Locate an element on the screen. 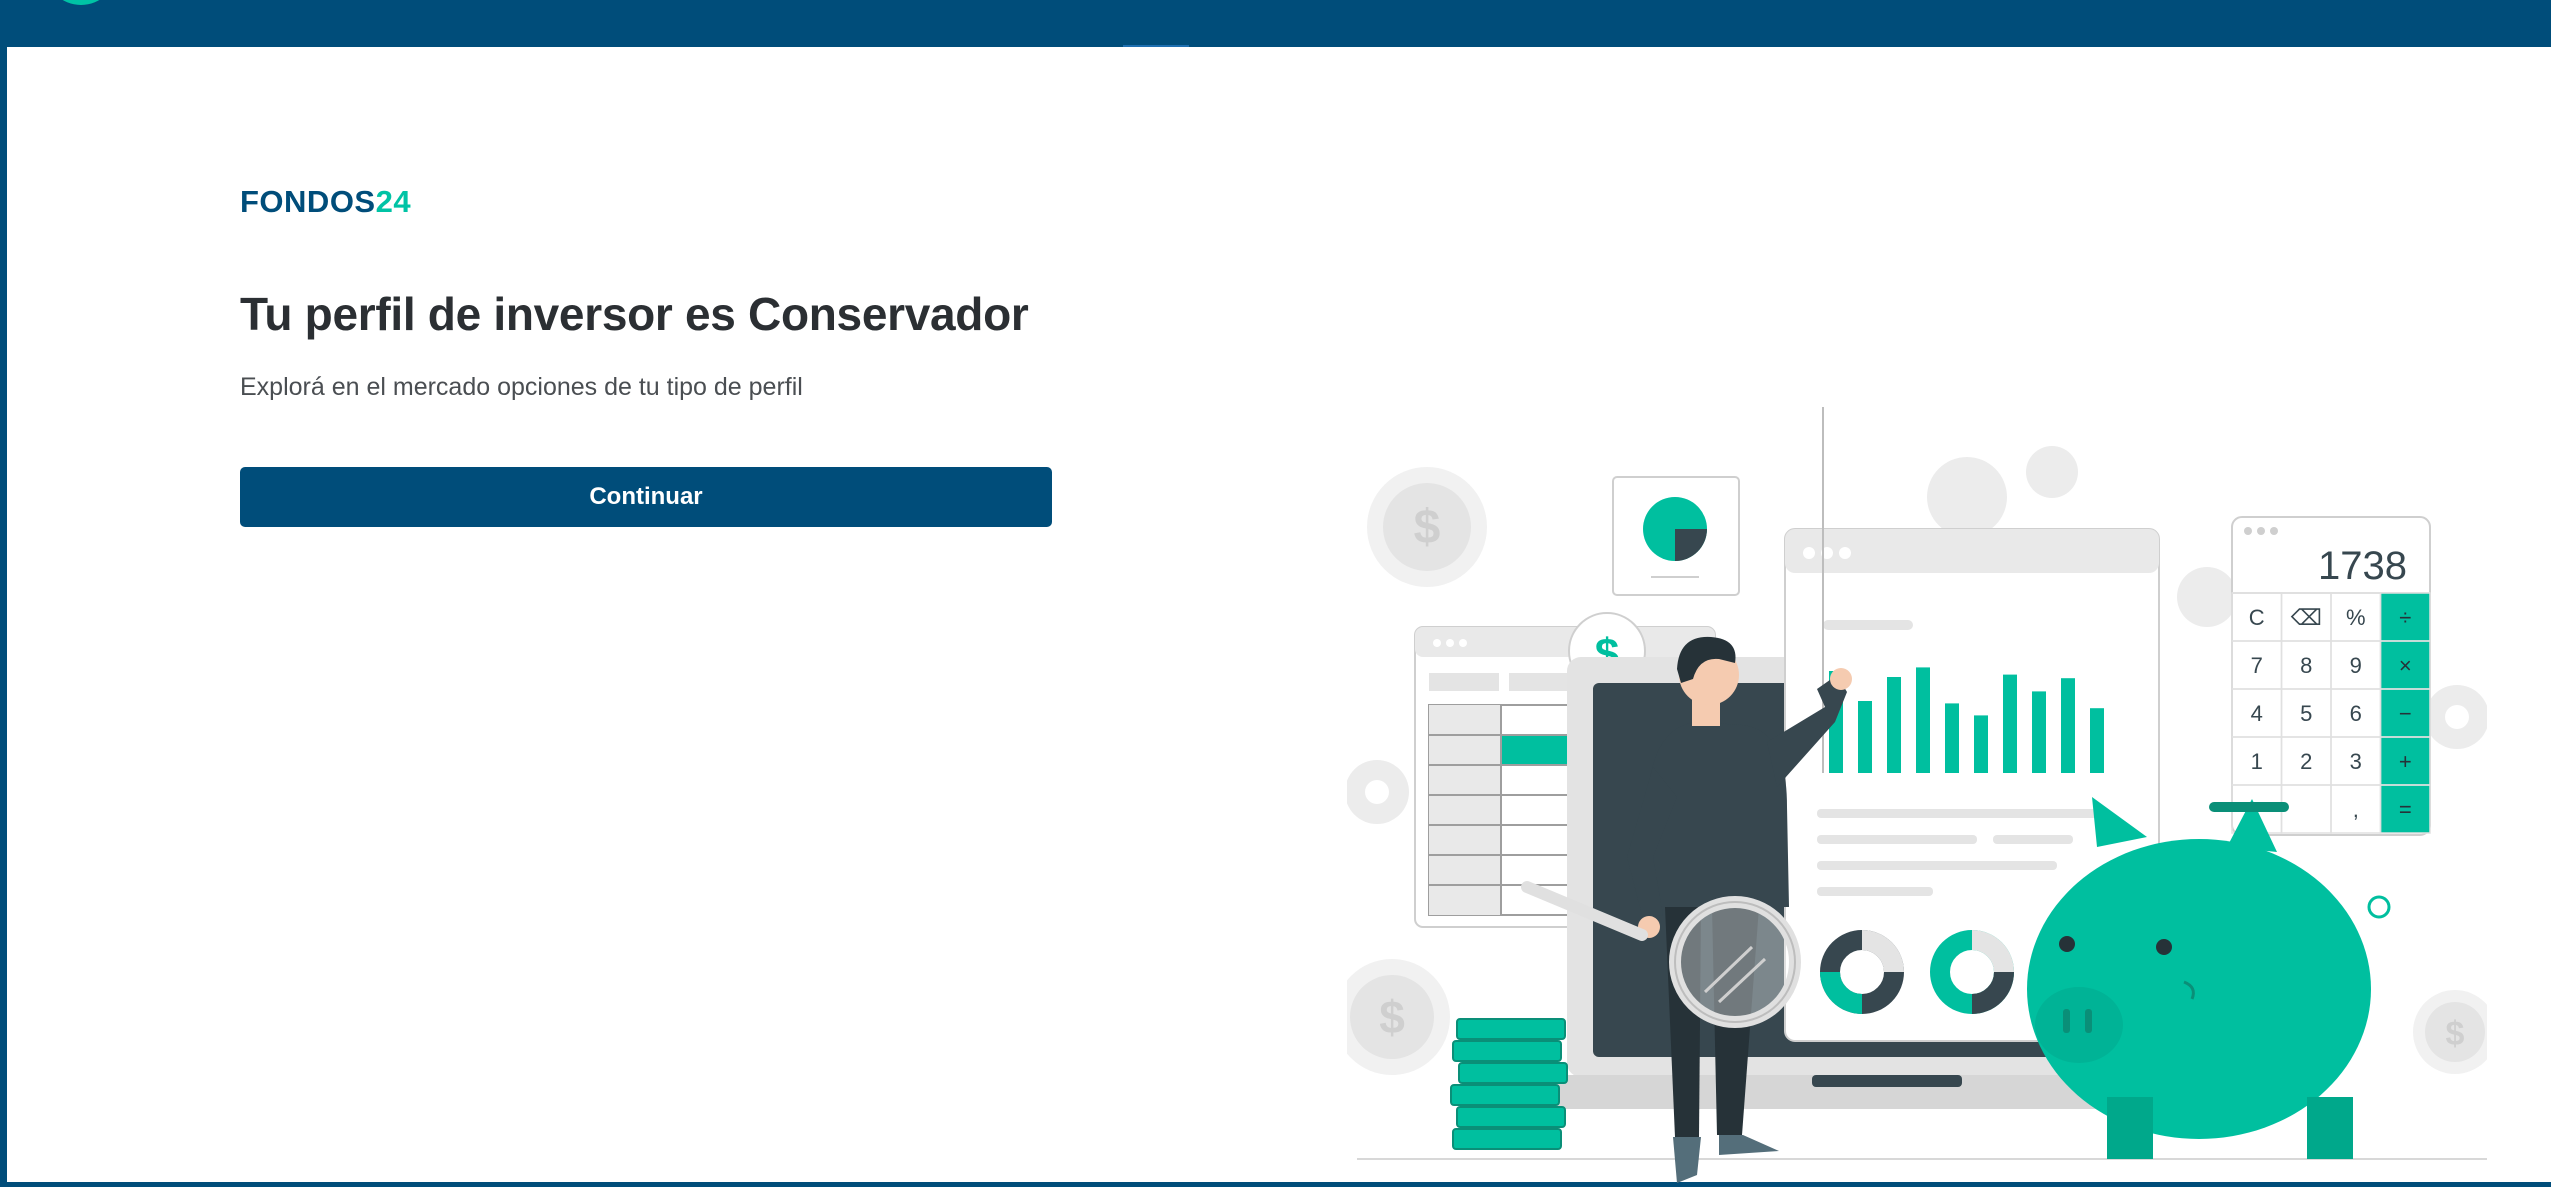  brand-logo-number: 24 is located at coordinates (393, 201).